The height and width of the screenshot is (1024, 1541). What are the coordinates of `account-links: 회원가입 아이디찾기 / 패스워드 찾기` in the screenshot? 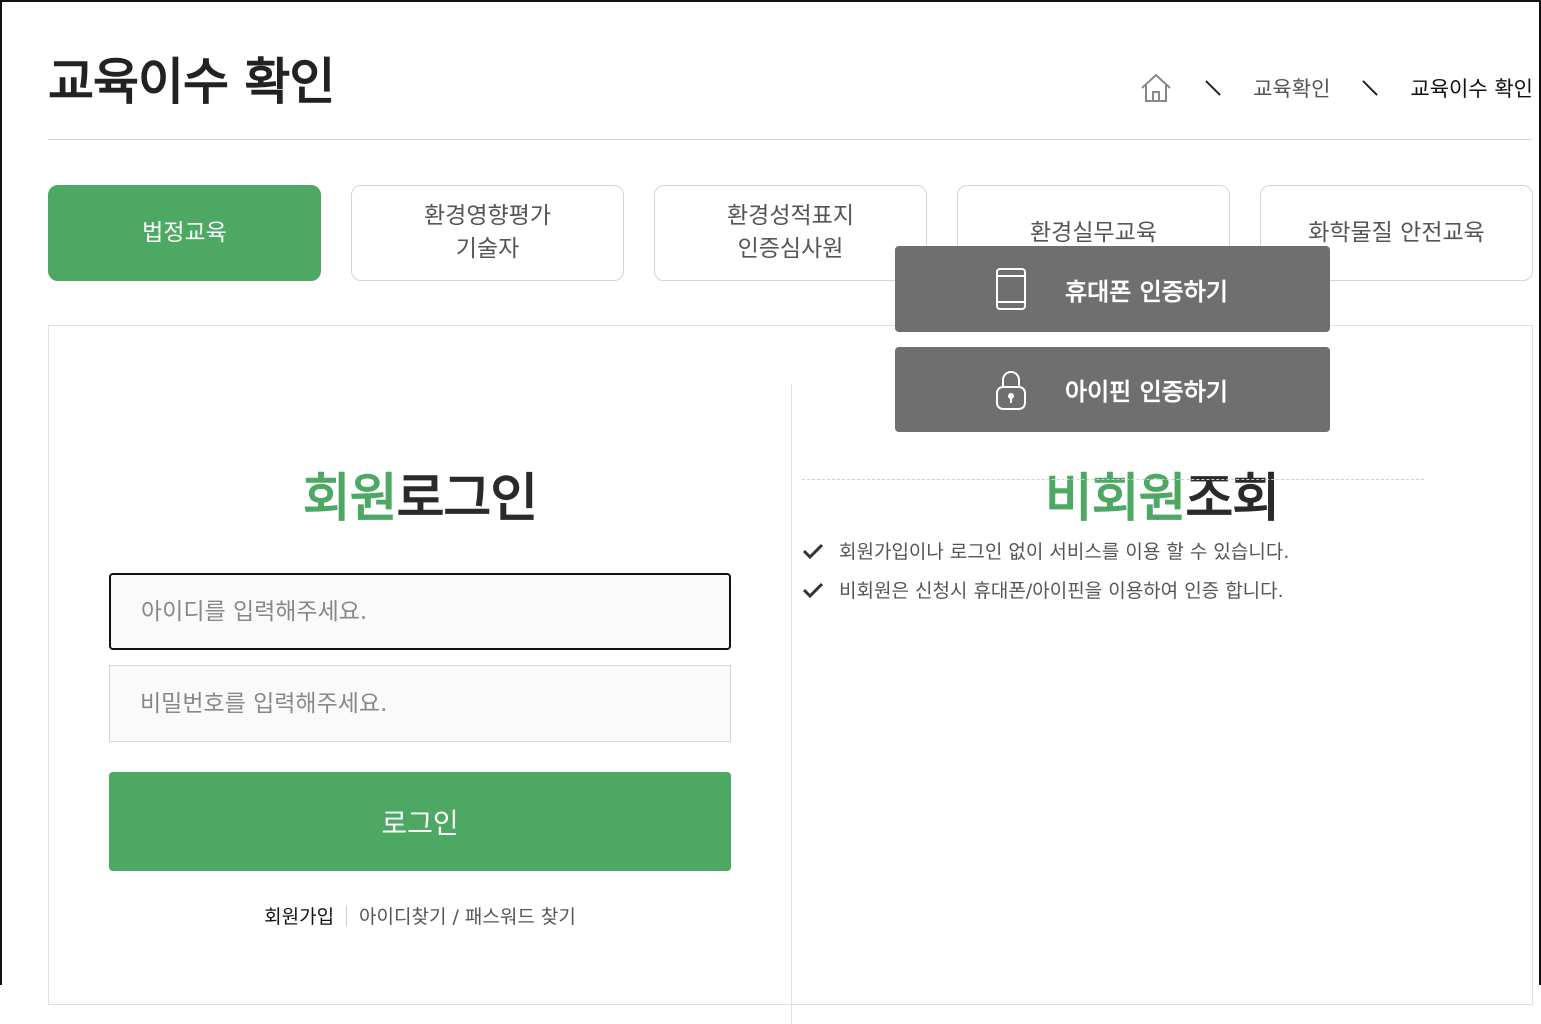 It's located at (420, 915).